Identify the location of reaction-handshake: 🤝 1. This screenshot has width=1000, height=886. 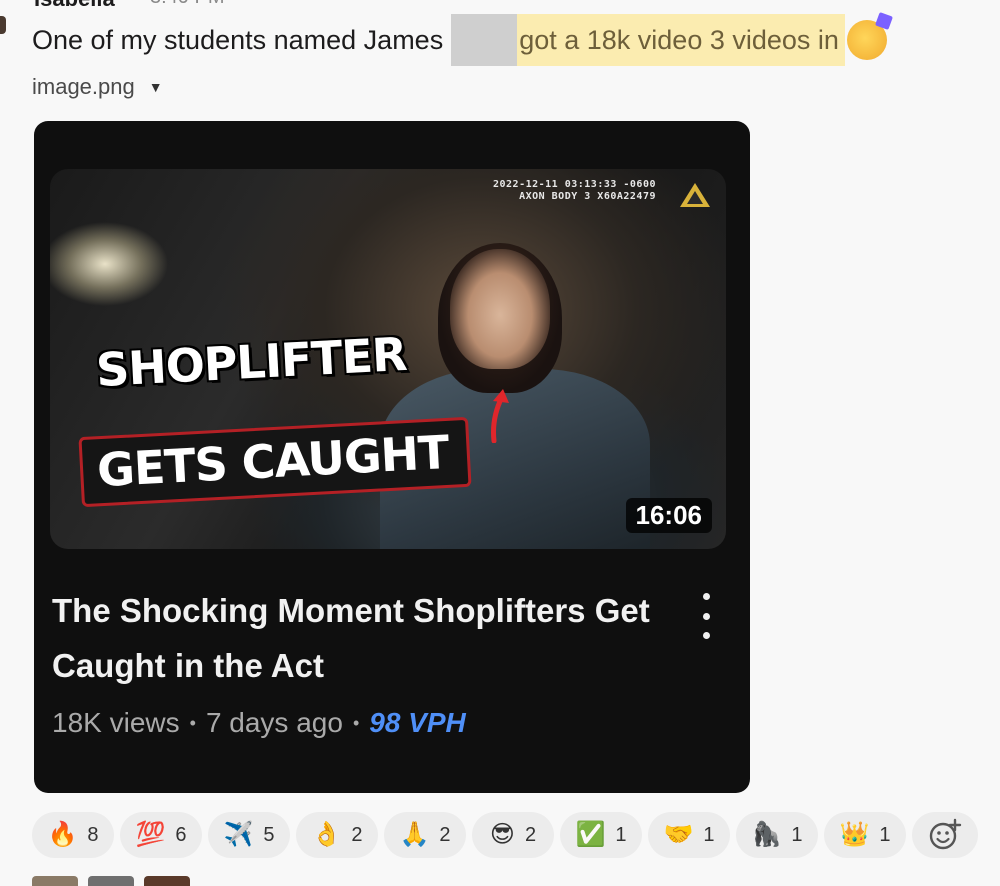
(689, 835).